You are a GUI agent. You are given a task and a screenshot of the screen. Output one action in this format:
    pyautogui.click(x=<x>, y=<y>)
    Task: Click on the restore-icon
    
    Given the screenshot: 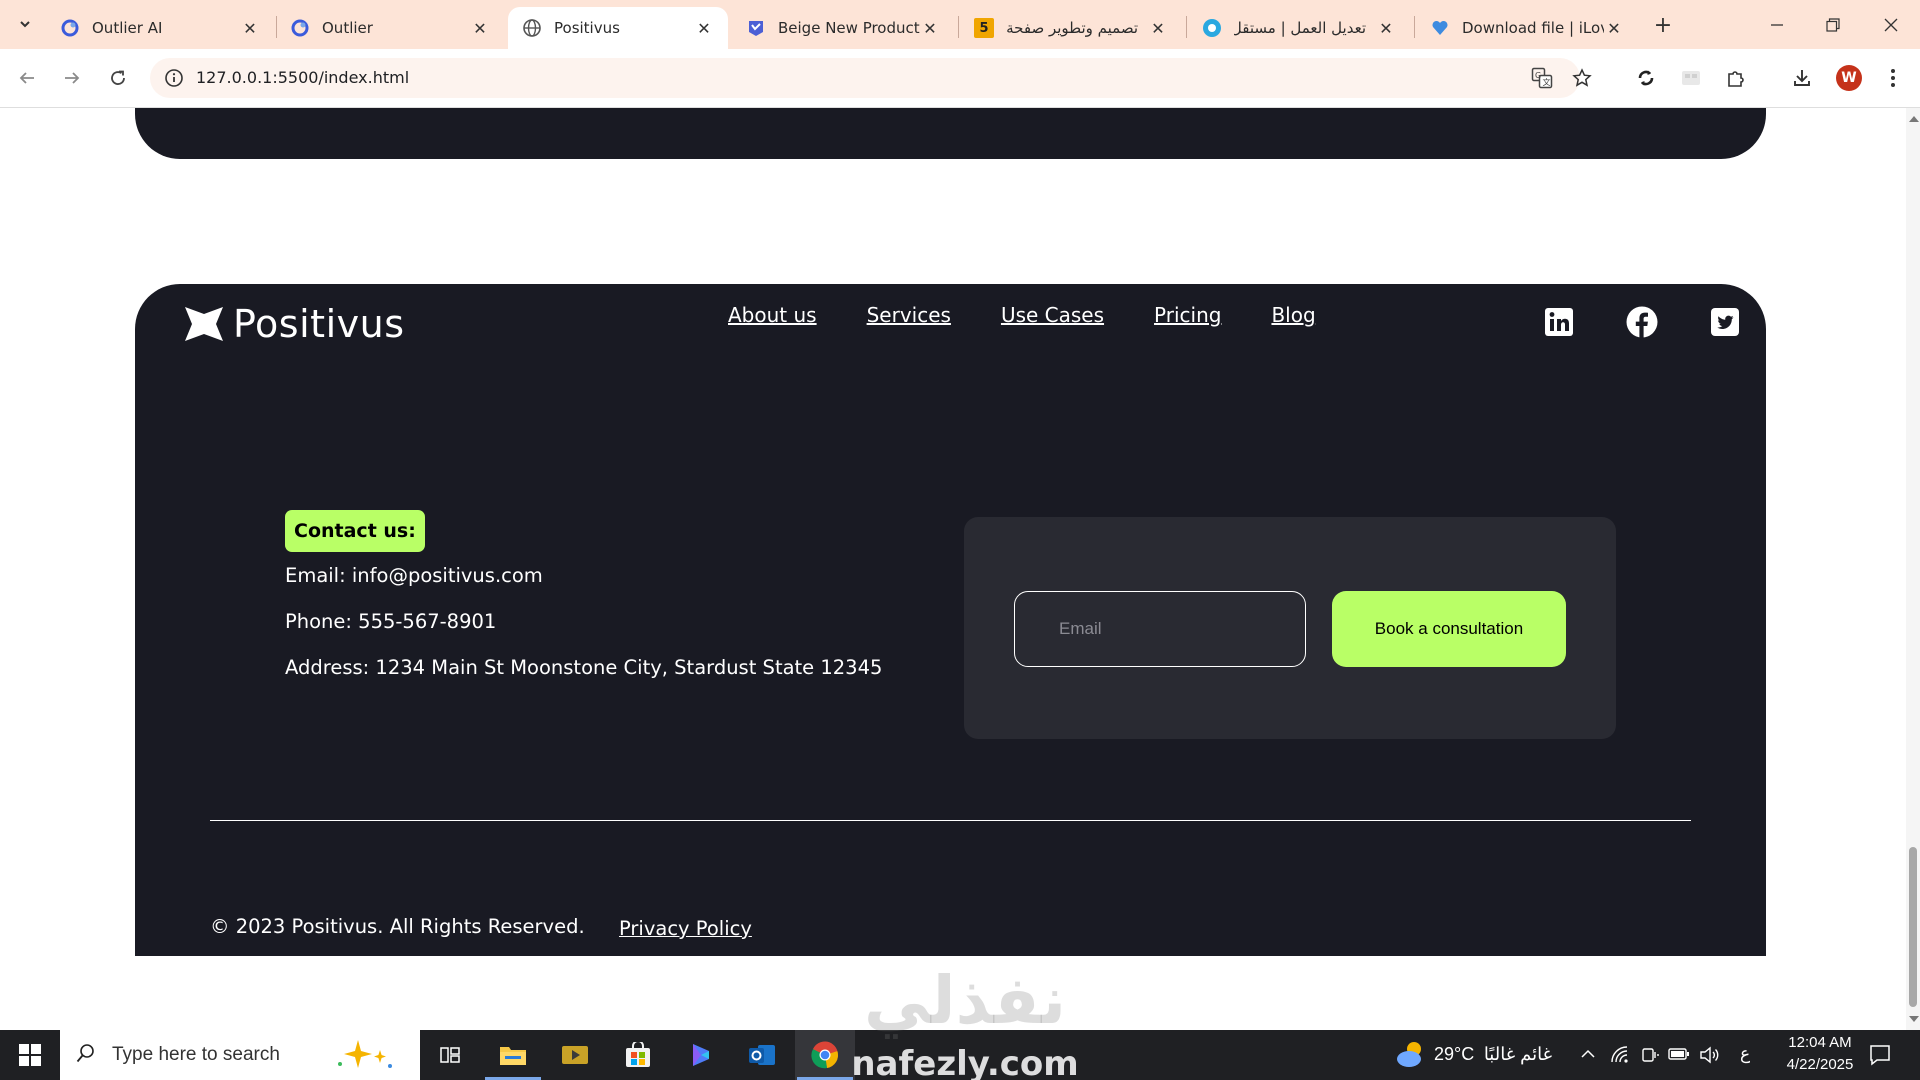 What is the action you would take?
    pyautogui.click(x=1833, y=25)
    